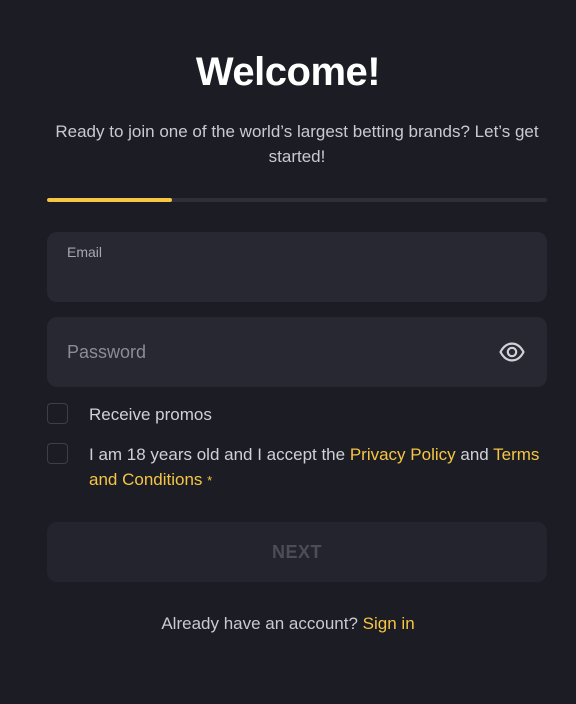 The height and width of the screenshot is (704, 576). Describe the element at coordinates (57, 453) in the screenshot. I see `terms-checkbox` at that location.